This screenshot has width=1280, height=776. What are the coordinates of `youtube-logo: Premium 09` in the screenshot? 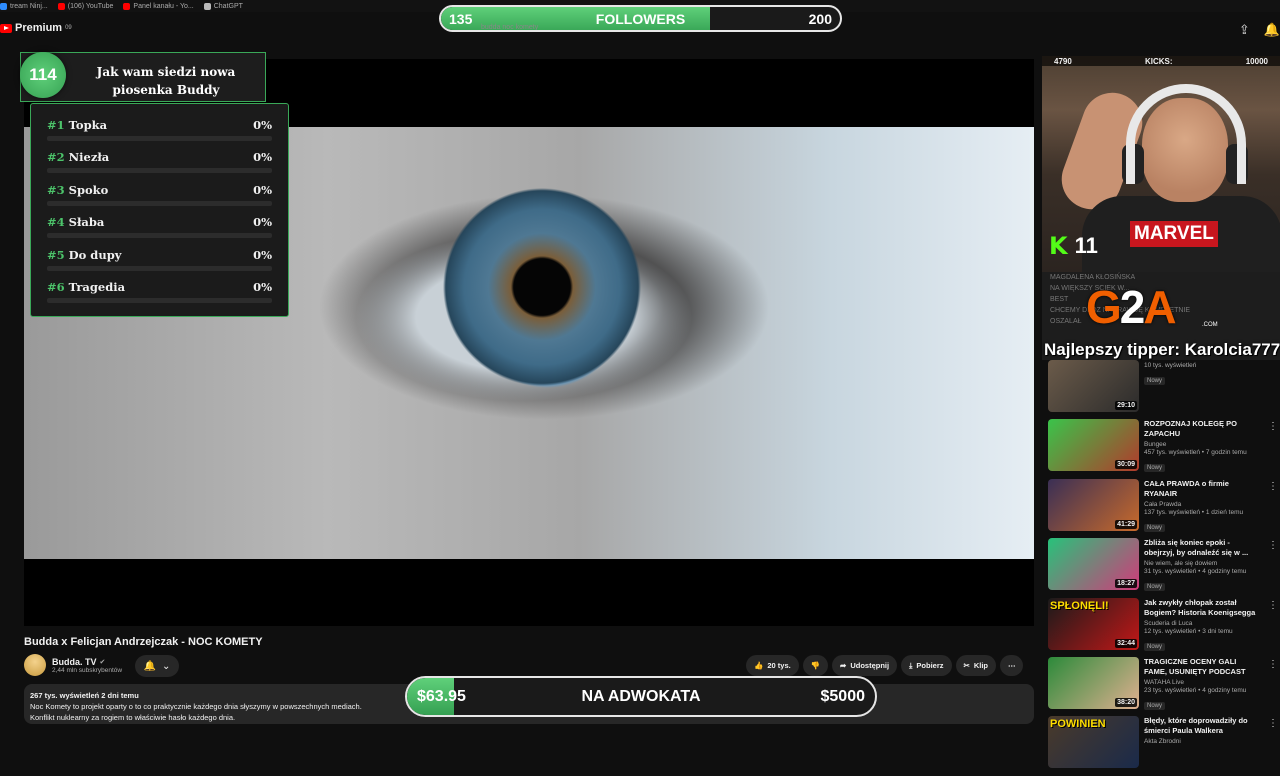 It's located at (36, 28).